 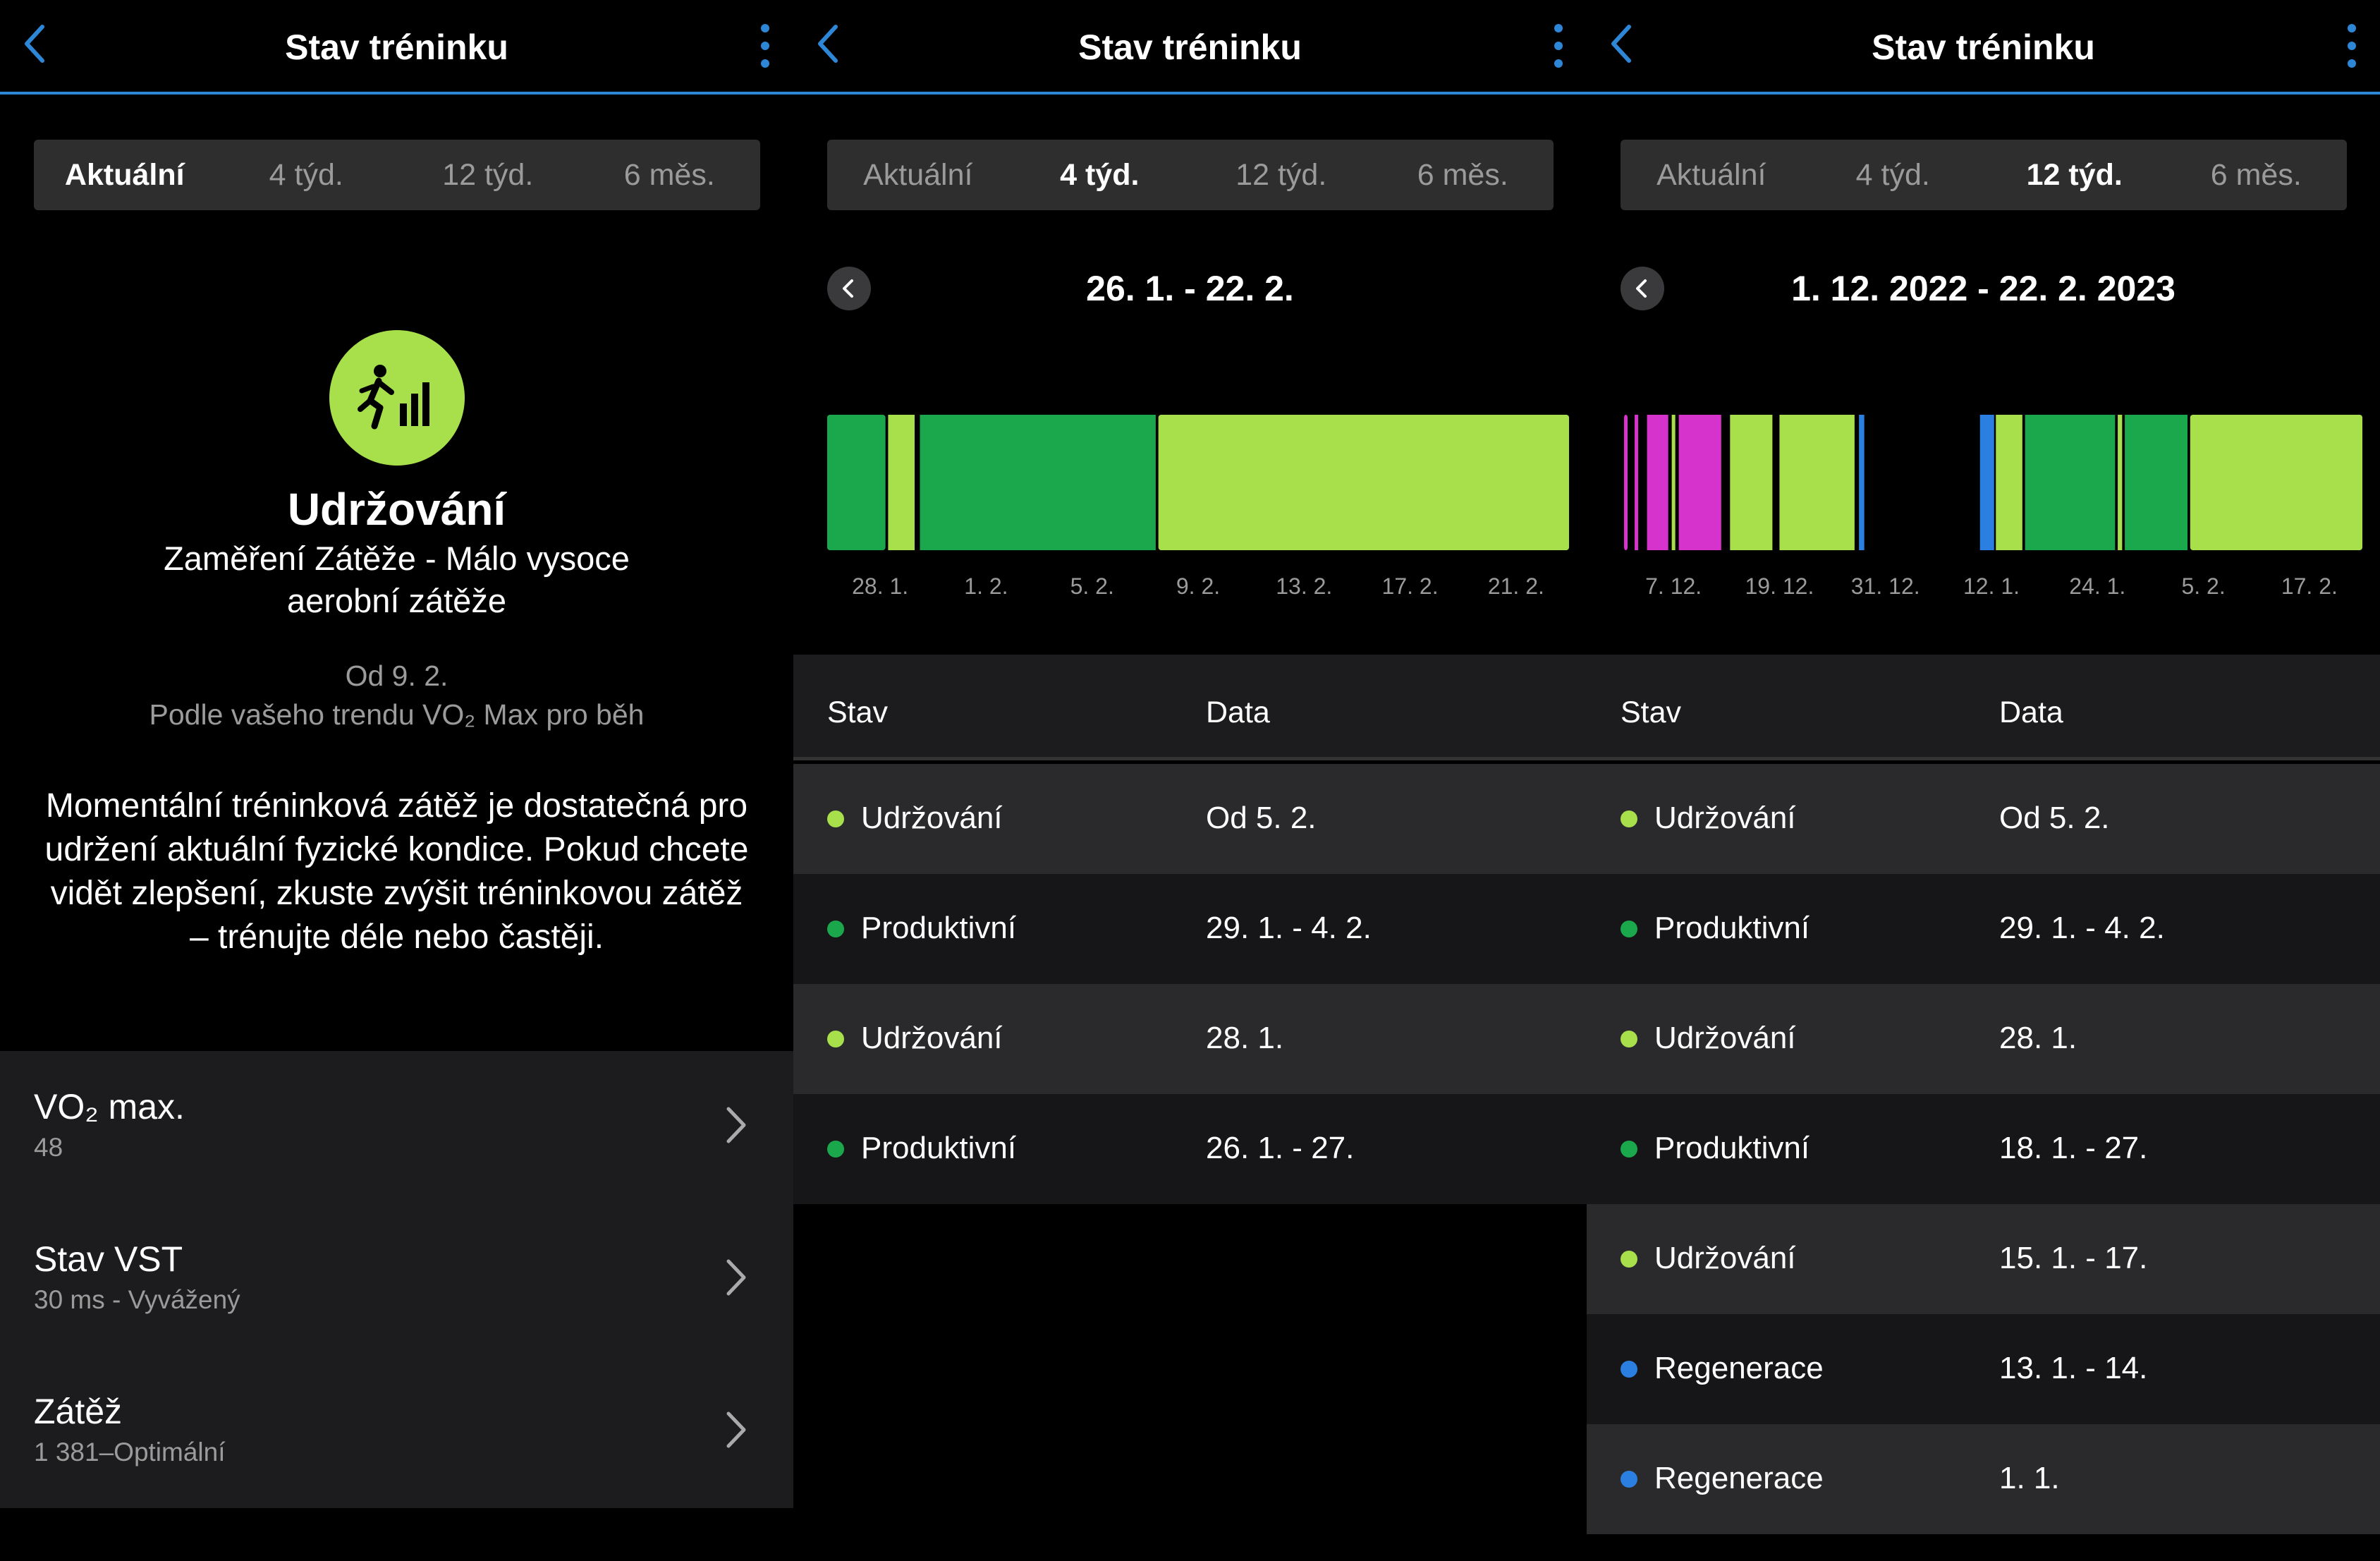 What do you see at coordinates (109, 1106) in the screenshot?
I see `metric-label: VO₂ max.` at bounding box center [109, 1106].